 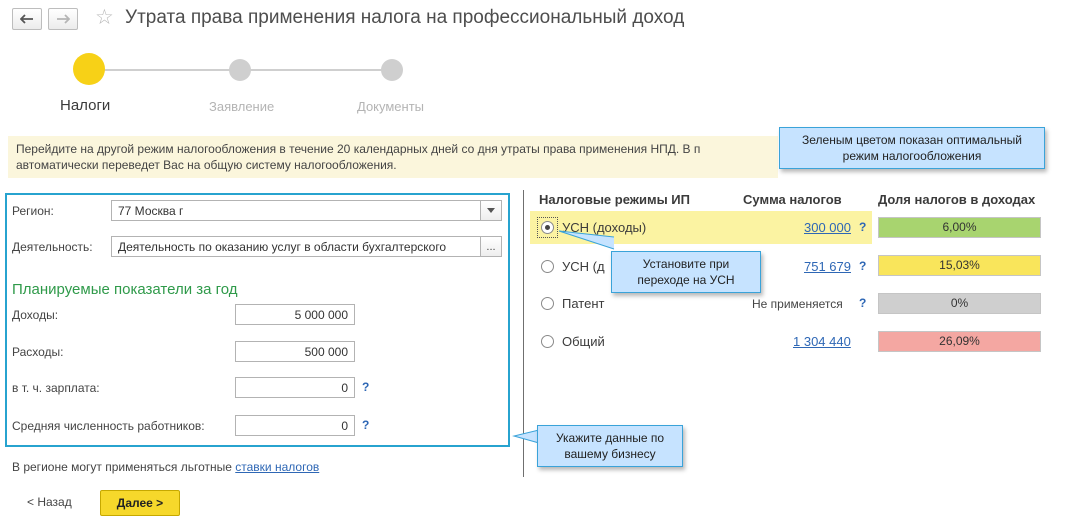 What do you see at coordinates (295, 314) in the screenshot?
I see `income-input: 5 000 000` at bounding box center [295, 314].